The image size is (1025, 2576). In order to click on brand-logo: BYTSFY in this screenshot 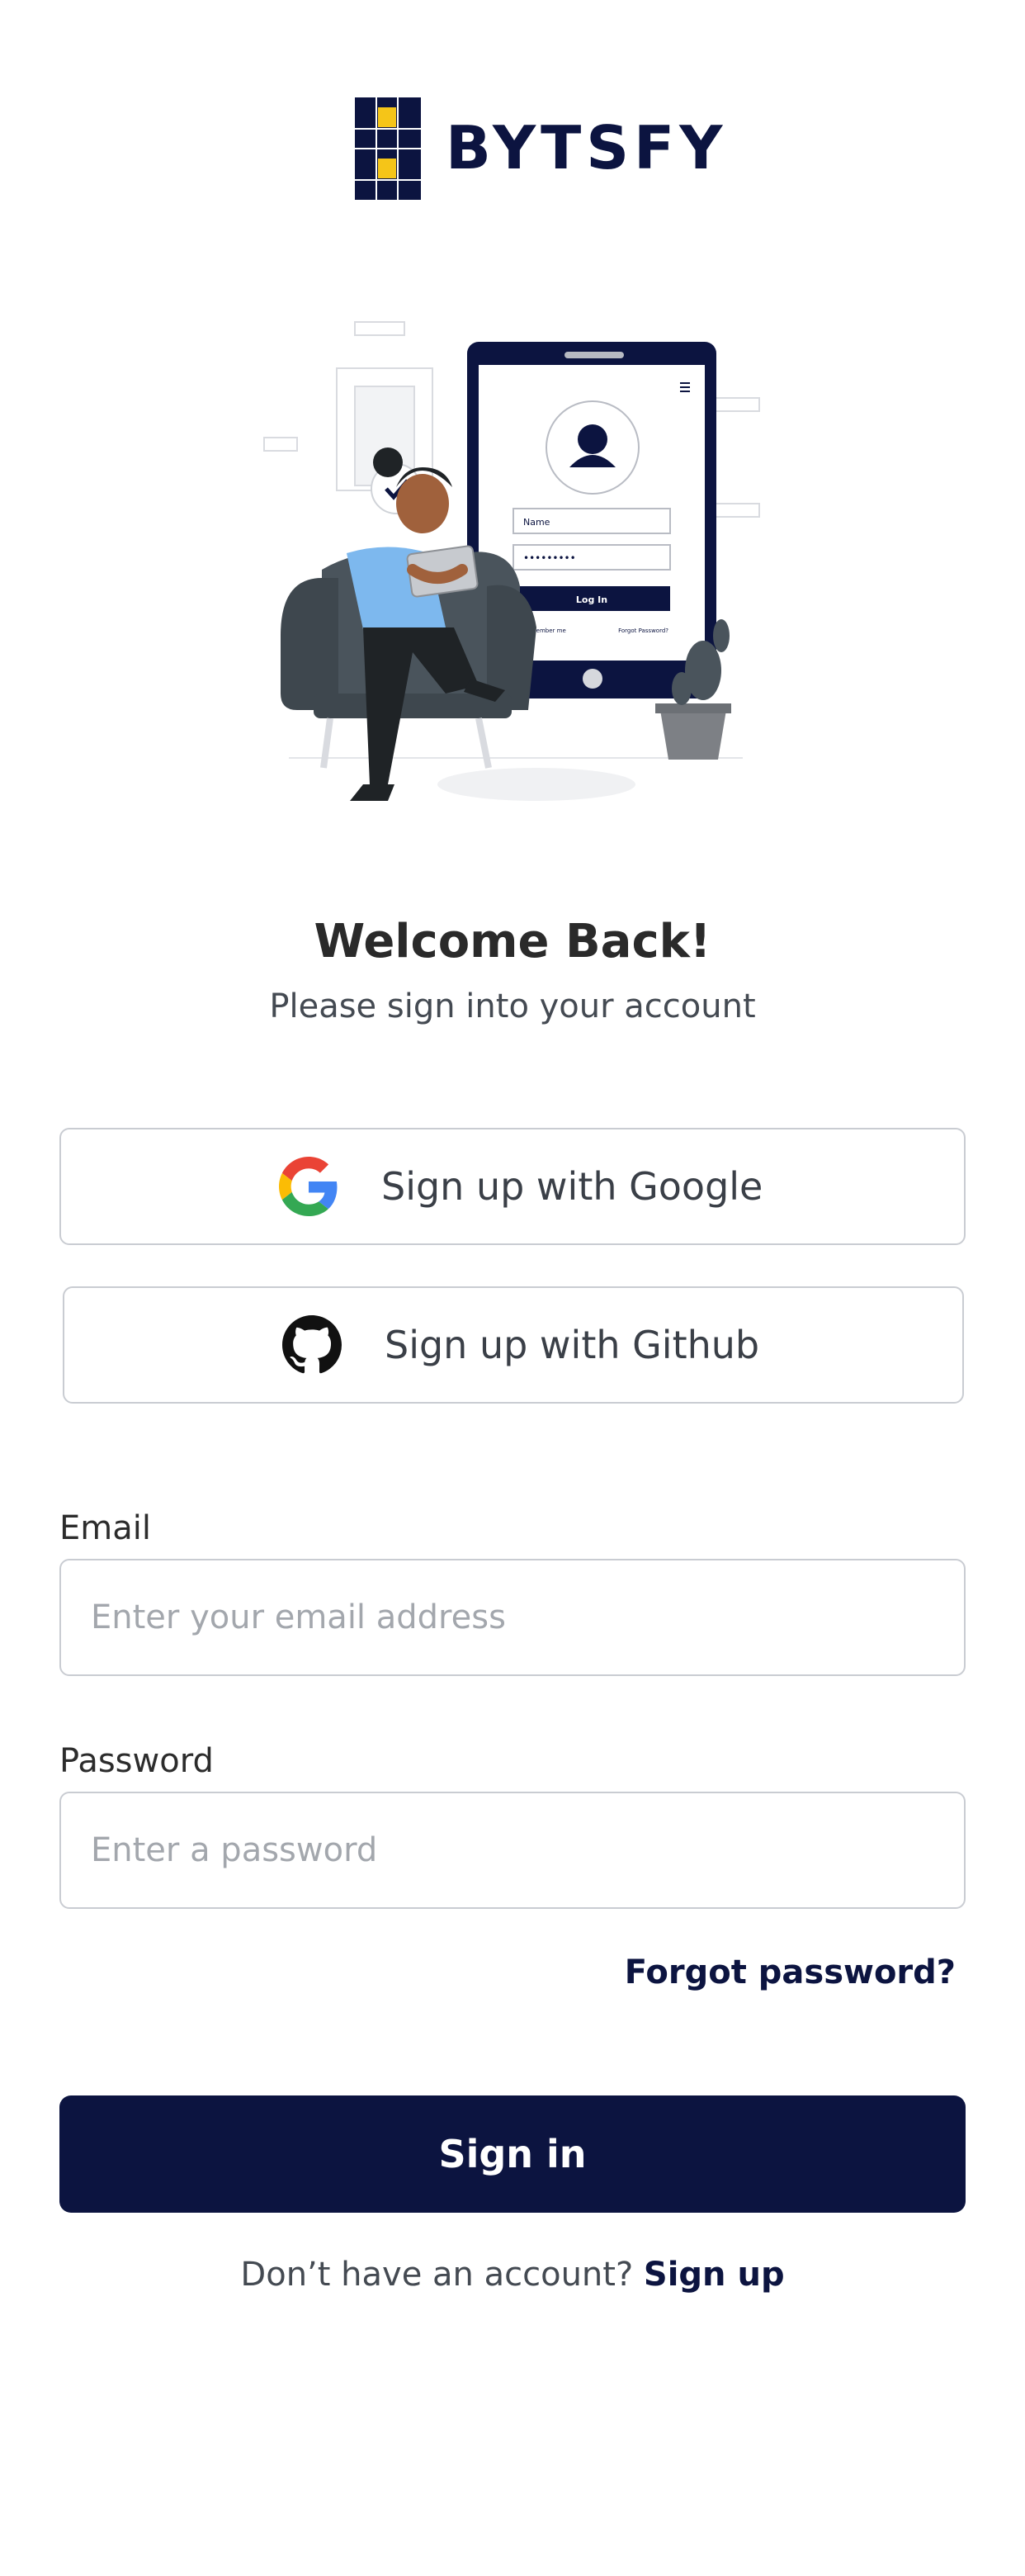, I will do `click(538, 148)`.